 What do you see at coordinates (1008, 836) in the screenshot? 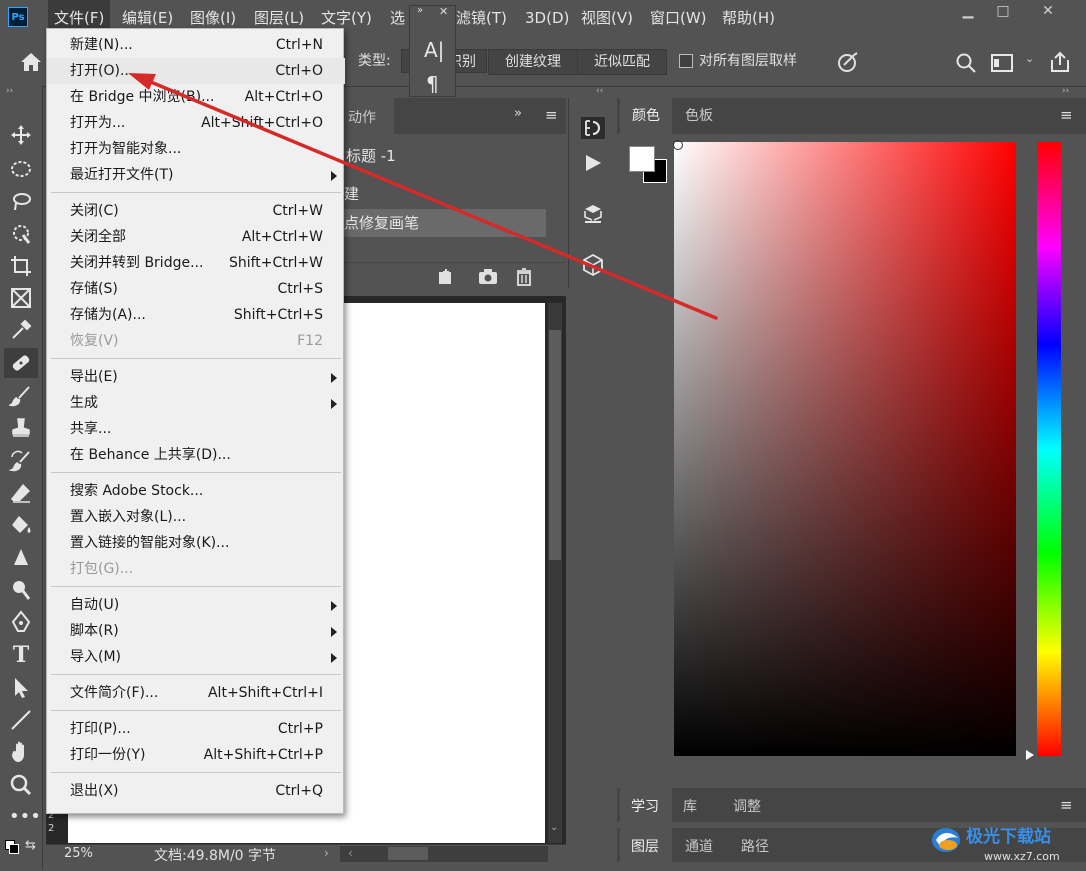
I see `watermark-text: 极光下载站` at bounding box center [1008, 836].